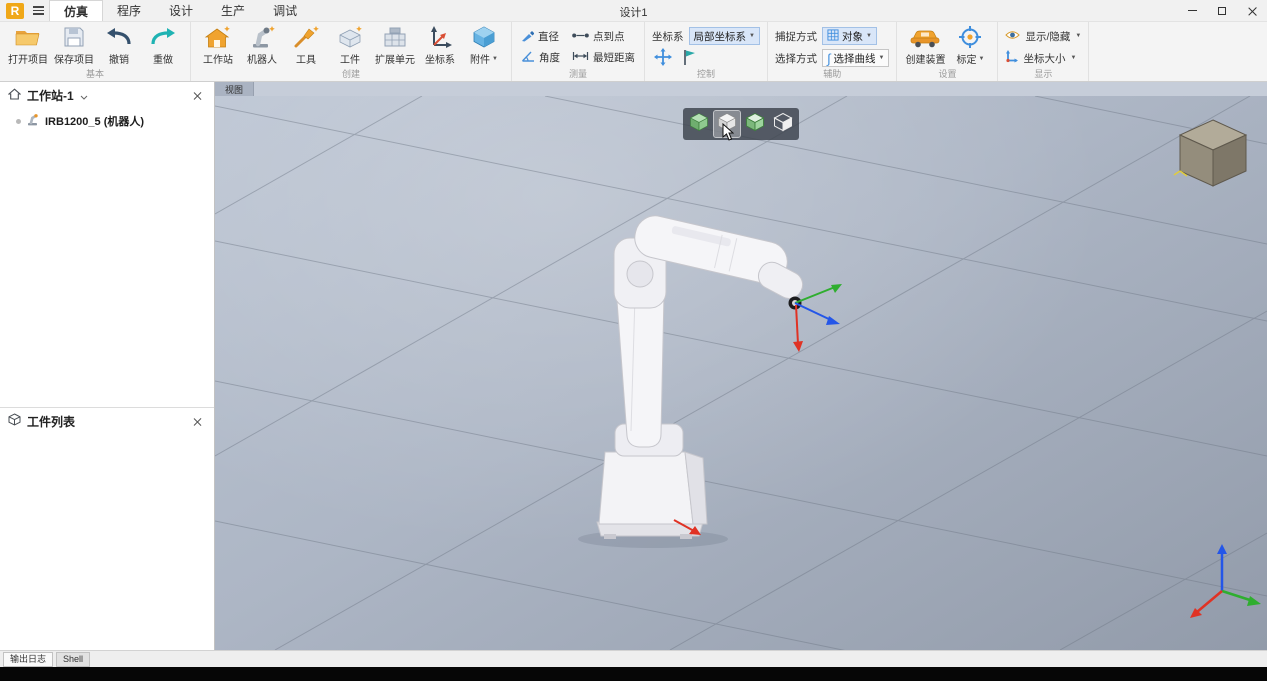 This screenshot has height=681, width=1267. What do you see at coordinates (833, 36) in the screenshot?
I see `grid-icon` at bounding box center [833, 36].